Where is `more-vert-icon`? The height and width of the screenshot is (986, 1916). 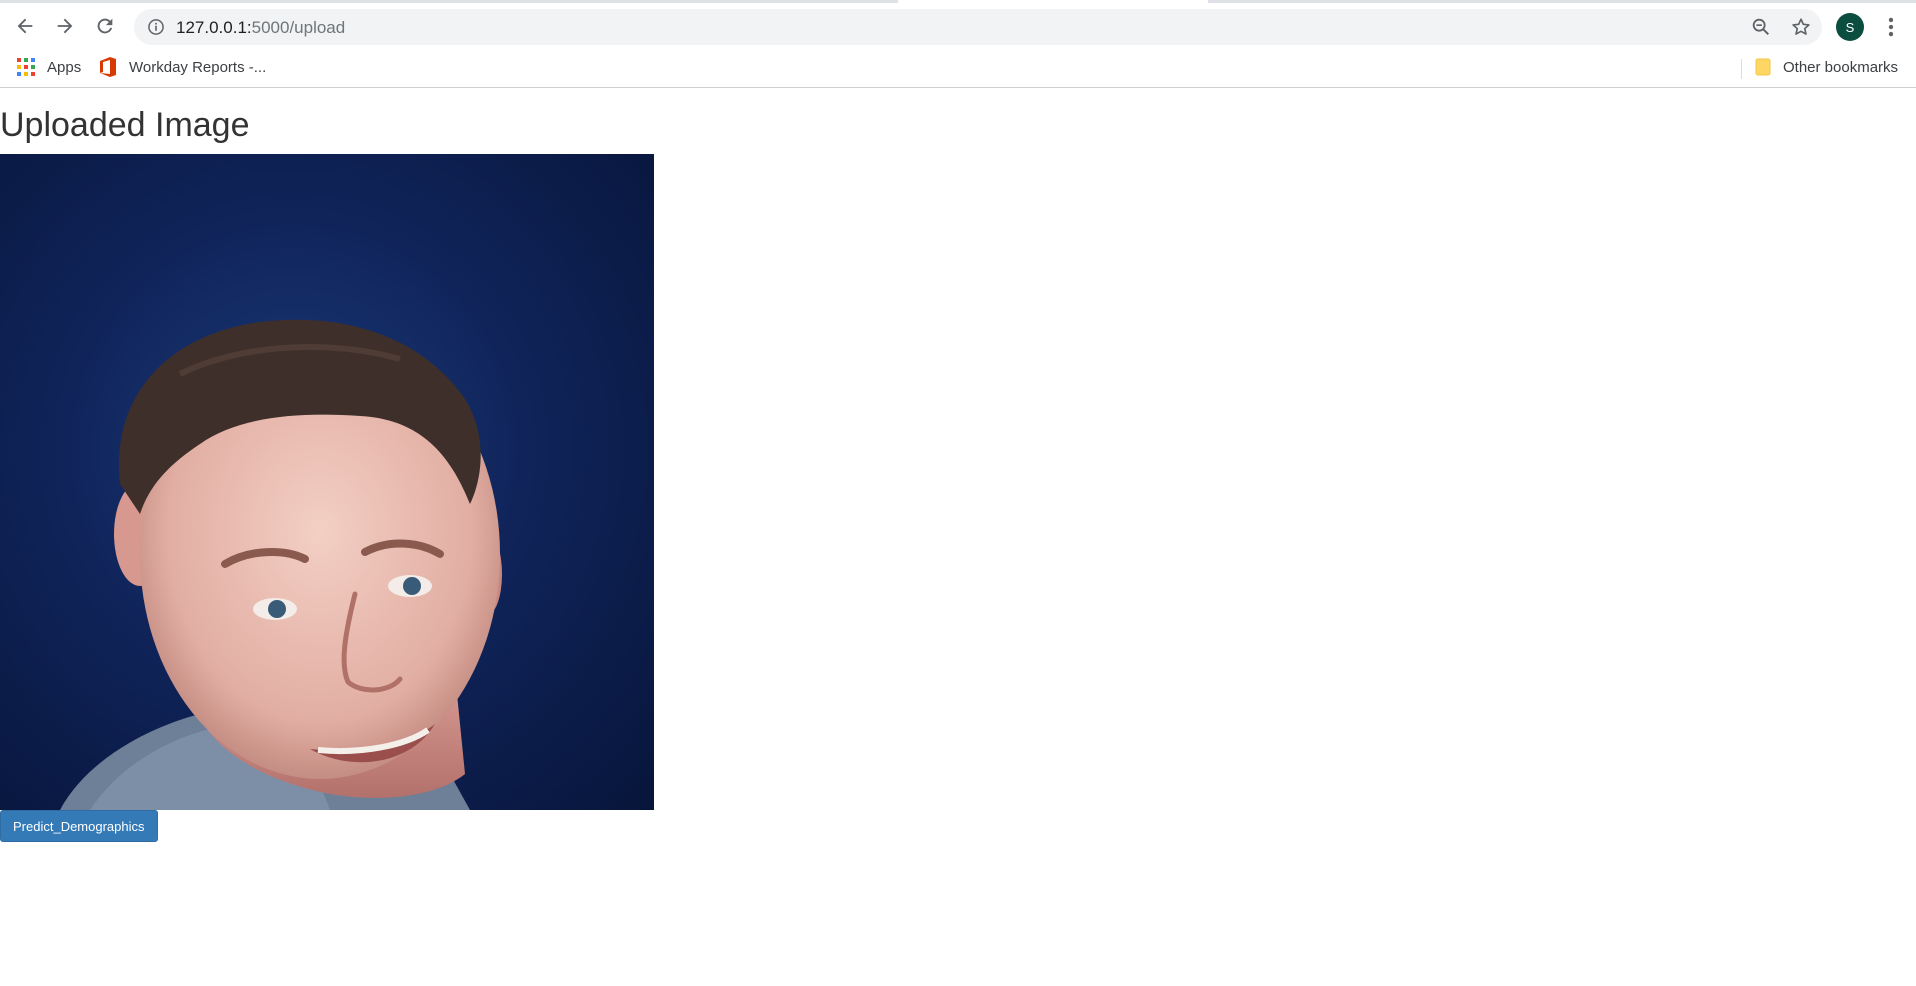
more-vert-icon is located at coordinates (1891, 27).